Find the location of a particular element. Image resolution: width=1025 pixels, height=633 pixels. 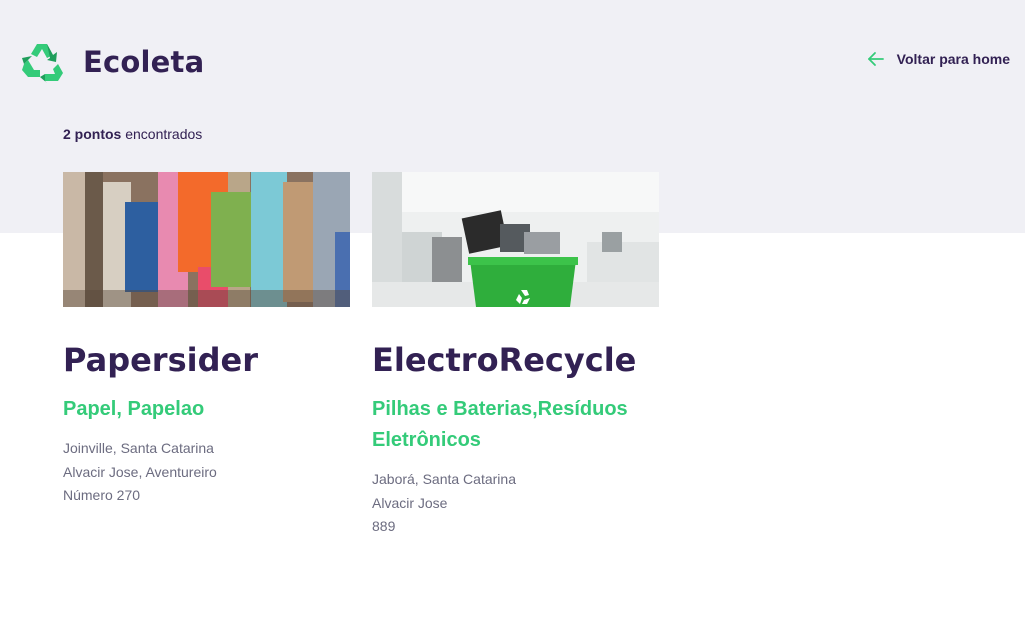

point-image-paper is located at coordinates (206, 239).